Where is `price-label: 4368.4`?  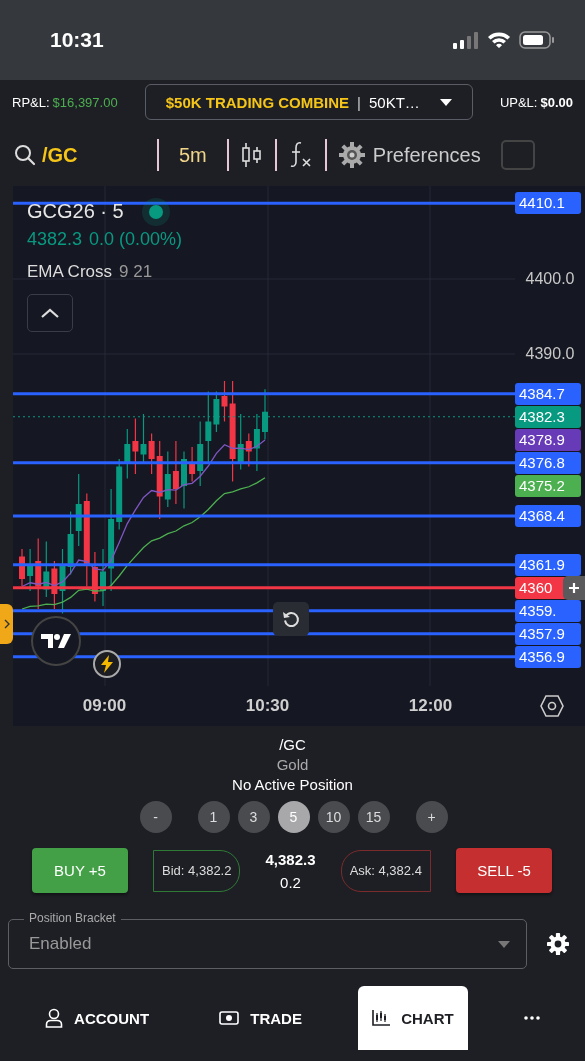
price-label: 4368.4 is located at coordinates (548, 516).